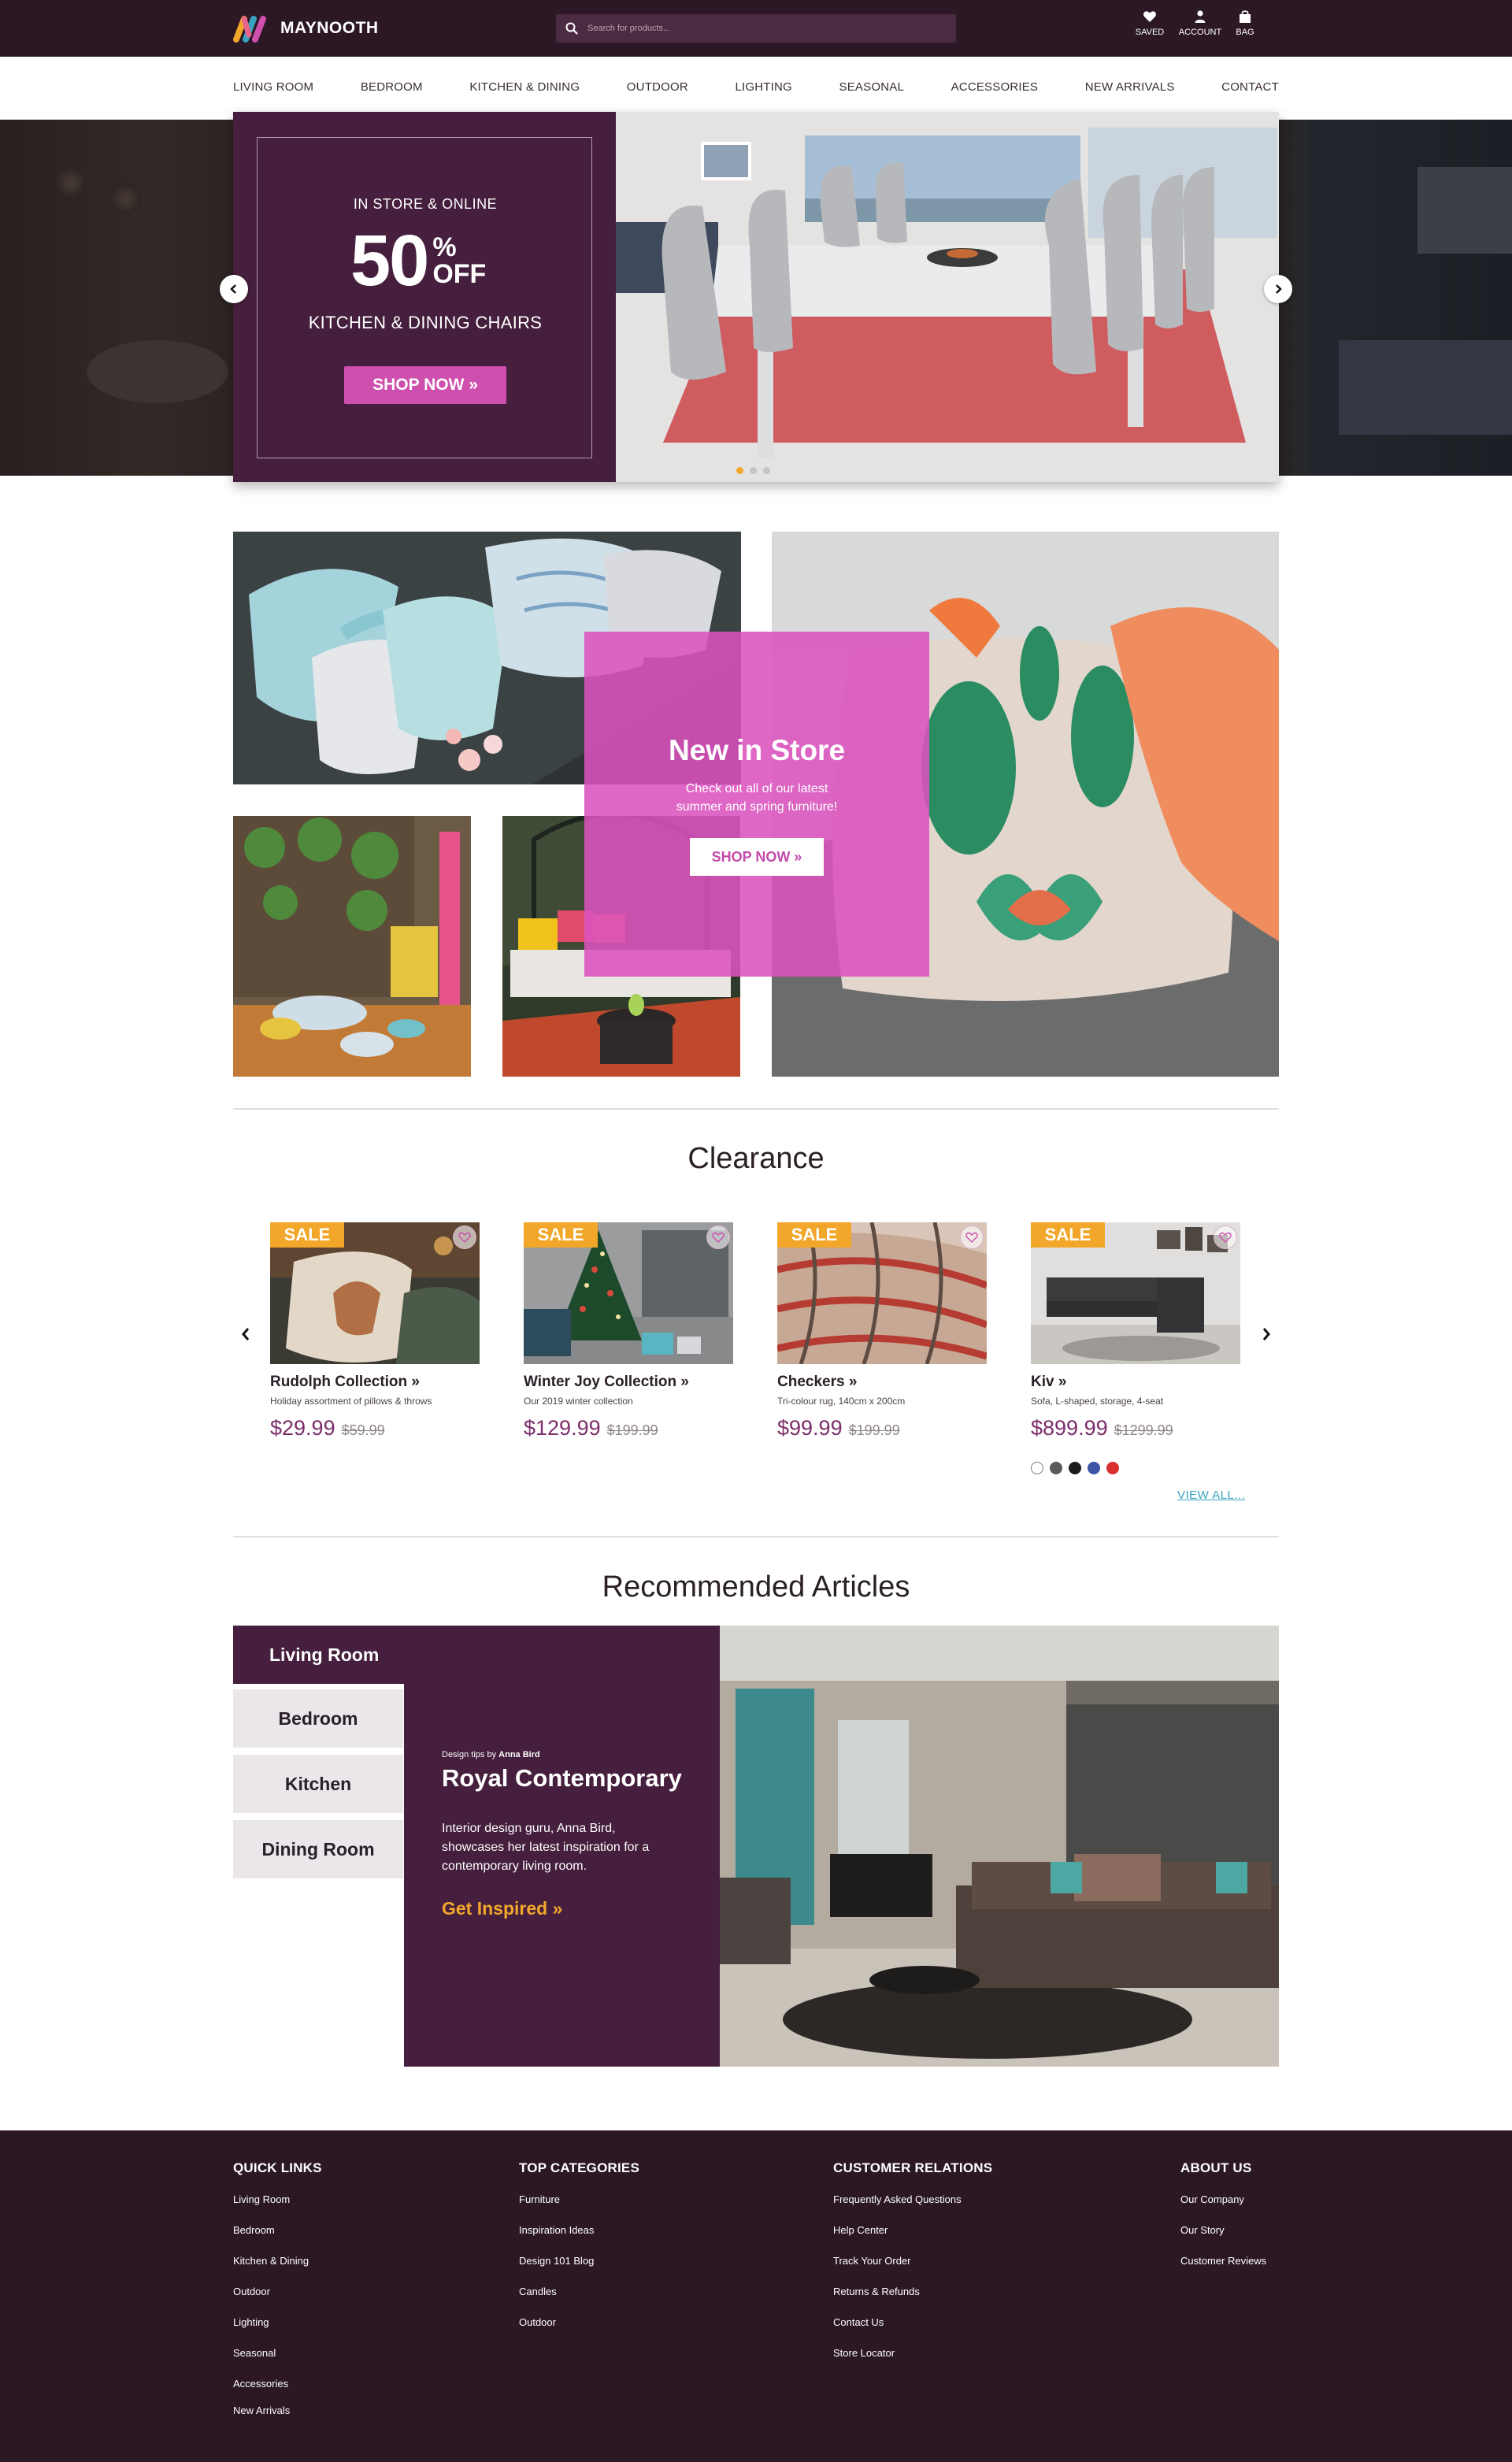 The image size is (1512, 2462). What do you see at coordinates (579, 2270) in the screenshot?
I see `footer-link: Design 101 Blog` at bounding box center [579, 2270].